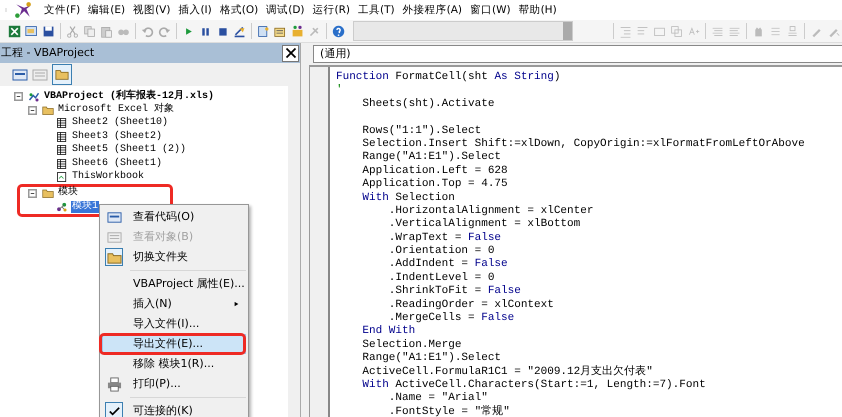 This screenshot has height=417, width=842. I want to click on module-icon, so click(62, 206).